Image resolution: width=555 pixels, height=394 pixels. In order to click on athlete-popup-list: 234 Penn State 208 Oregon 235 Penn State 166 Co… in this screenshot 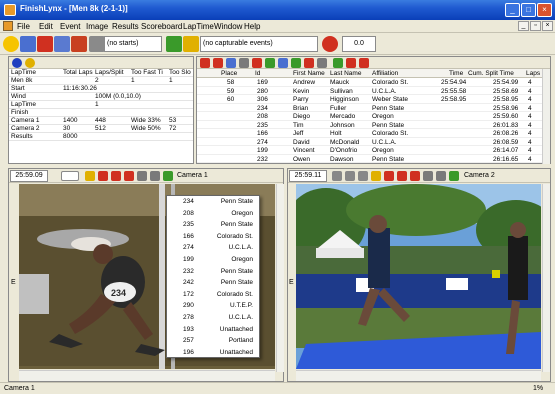, I will do `click(213, 276)`.